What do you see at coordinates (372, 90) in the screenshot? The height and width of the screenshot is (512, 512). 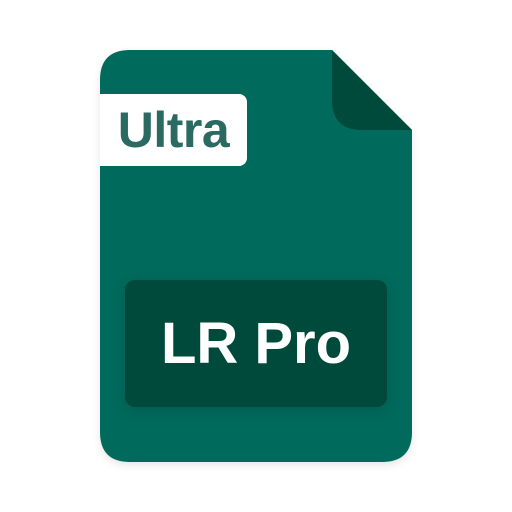 I see `folded-corner` at bounding box center [372, 90].